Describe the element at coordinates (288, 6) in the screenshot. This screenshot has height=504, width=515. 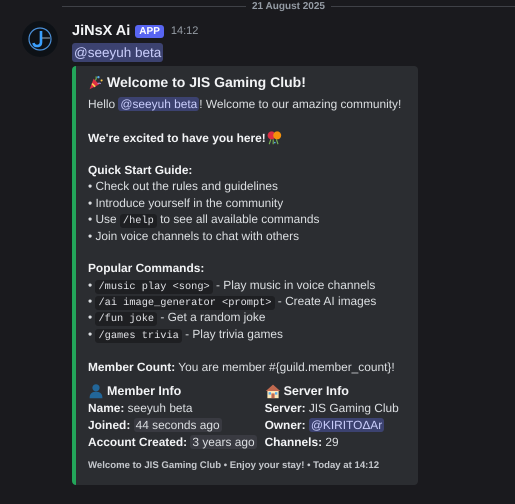
I see `date-divider: 21 August 2025` at that location.